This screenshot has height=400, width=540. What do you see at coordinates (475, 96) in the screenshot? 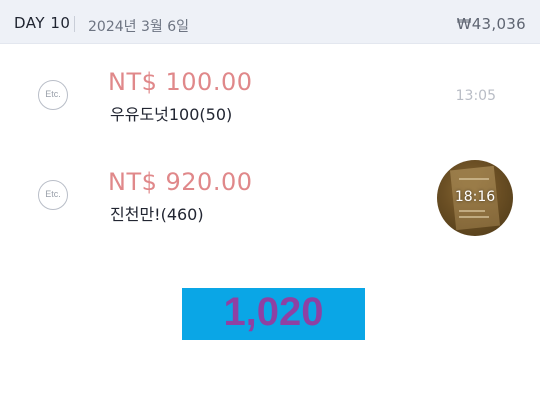
I see `entry-time: 13:05` at bounding box center [475, 96].